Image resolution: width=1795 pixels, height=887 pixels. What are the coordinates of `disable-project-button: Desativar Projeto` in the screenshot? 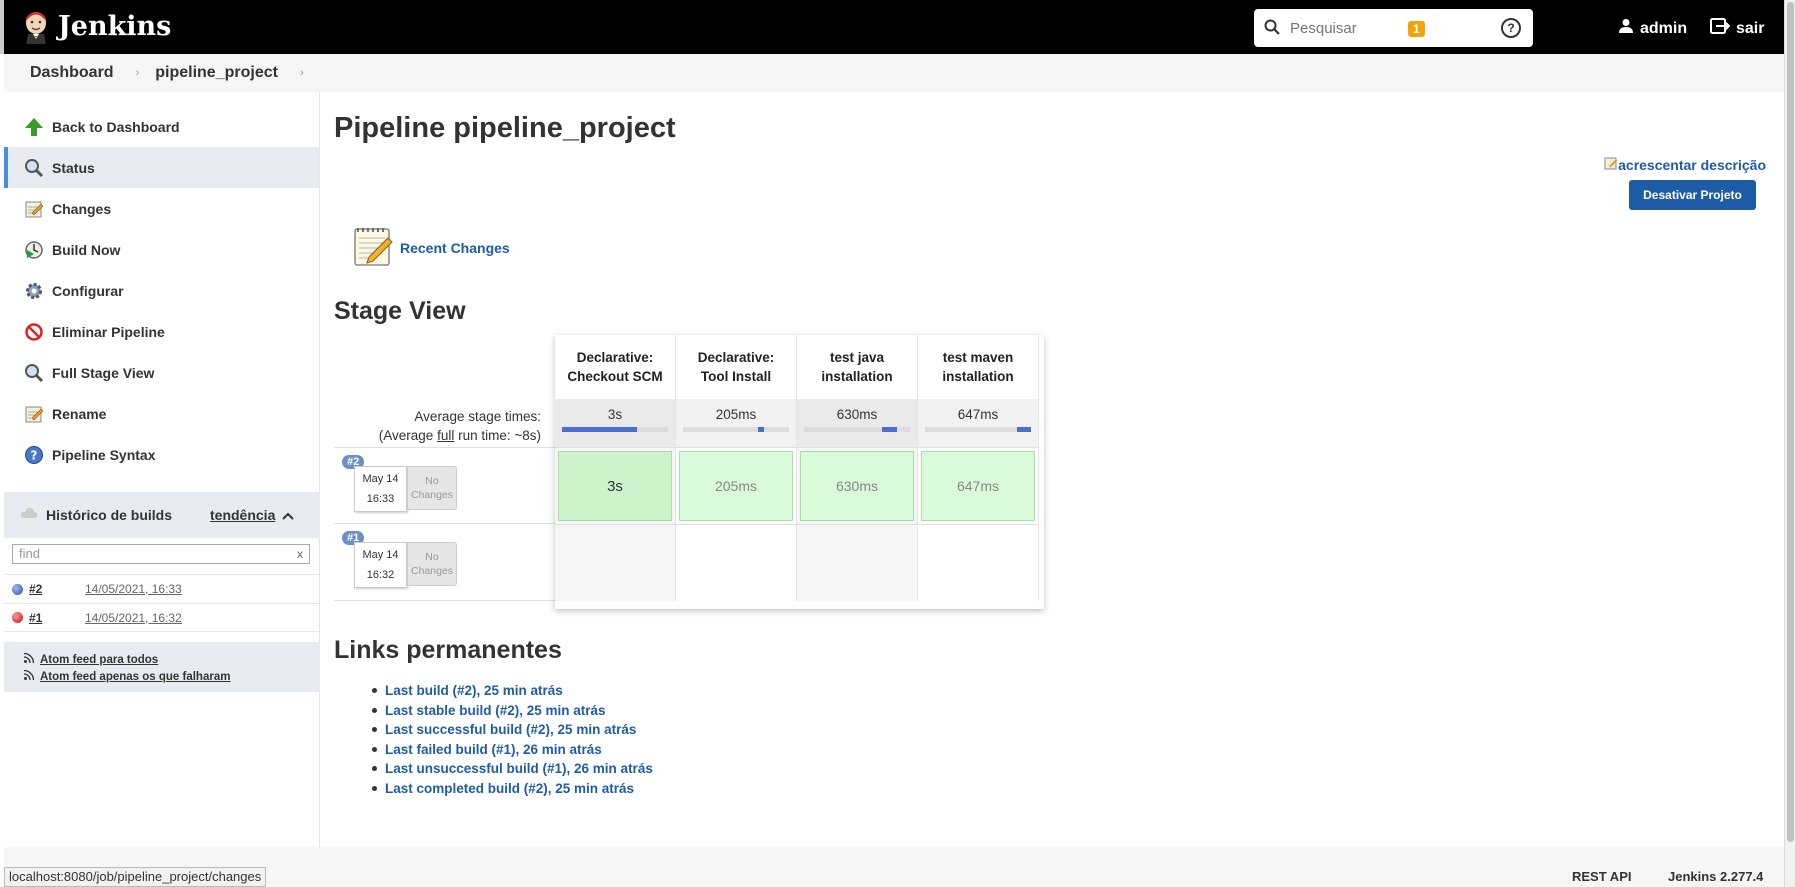 It's located at (1692, 195).